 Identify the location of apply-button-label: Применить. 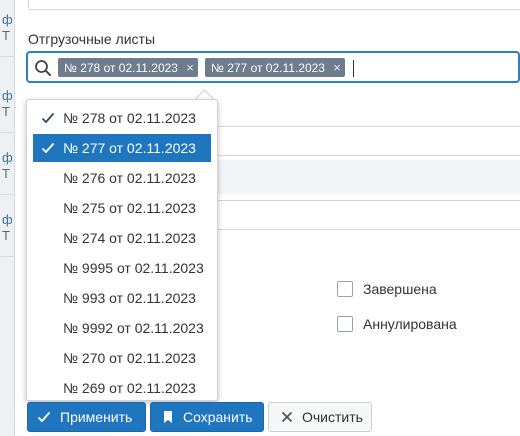
(96, 417).